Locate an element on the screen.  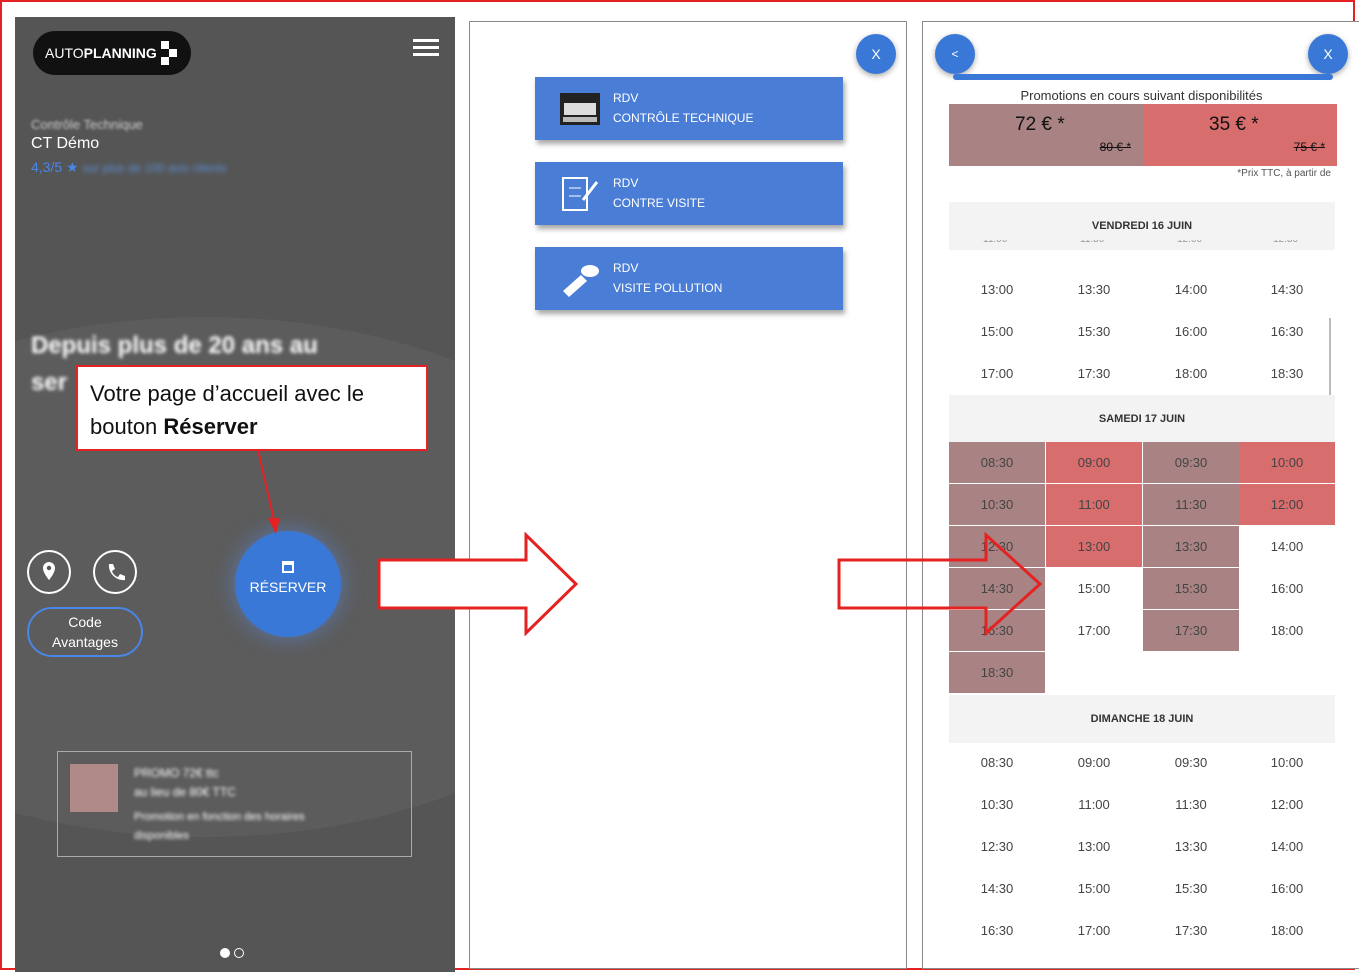
reserve-button: RÉSERVER is located at coordinates (288, 584).